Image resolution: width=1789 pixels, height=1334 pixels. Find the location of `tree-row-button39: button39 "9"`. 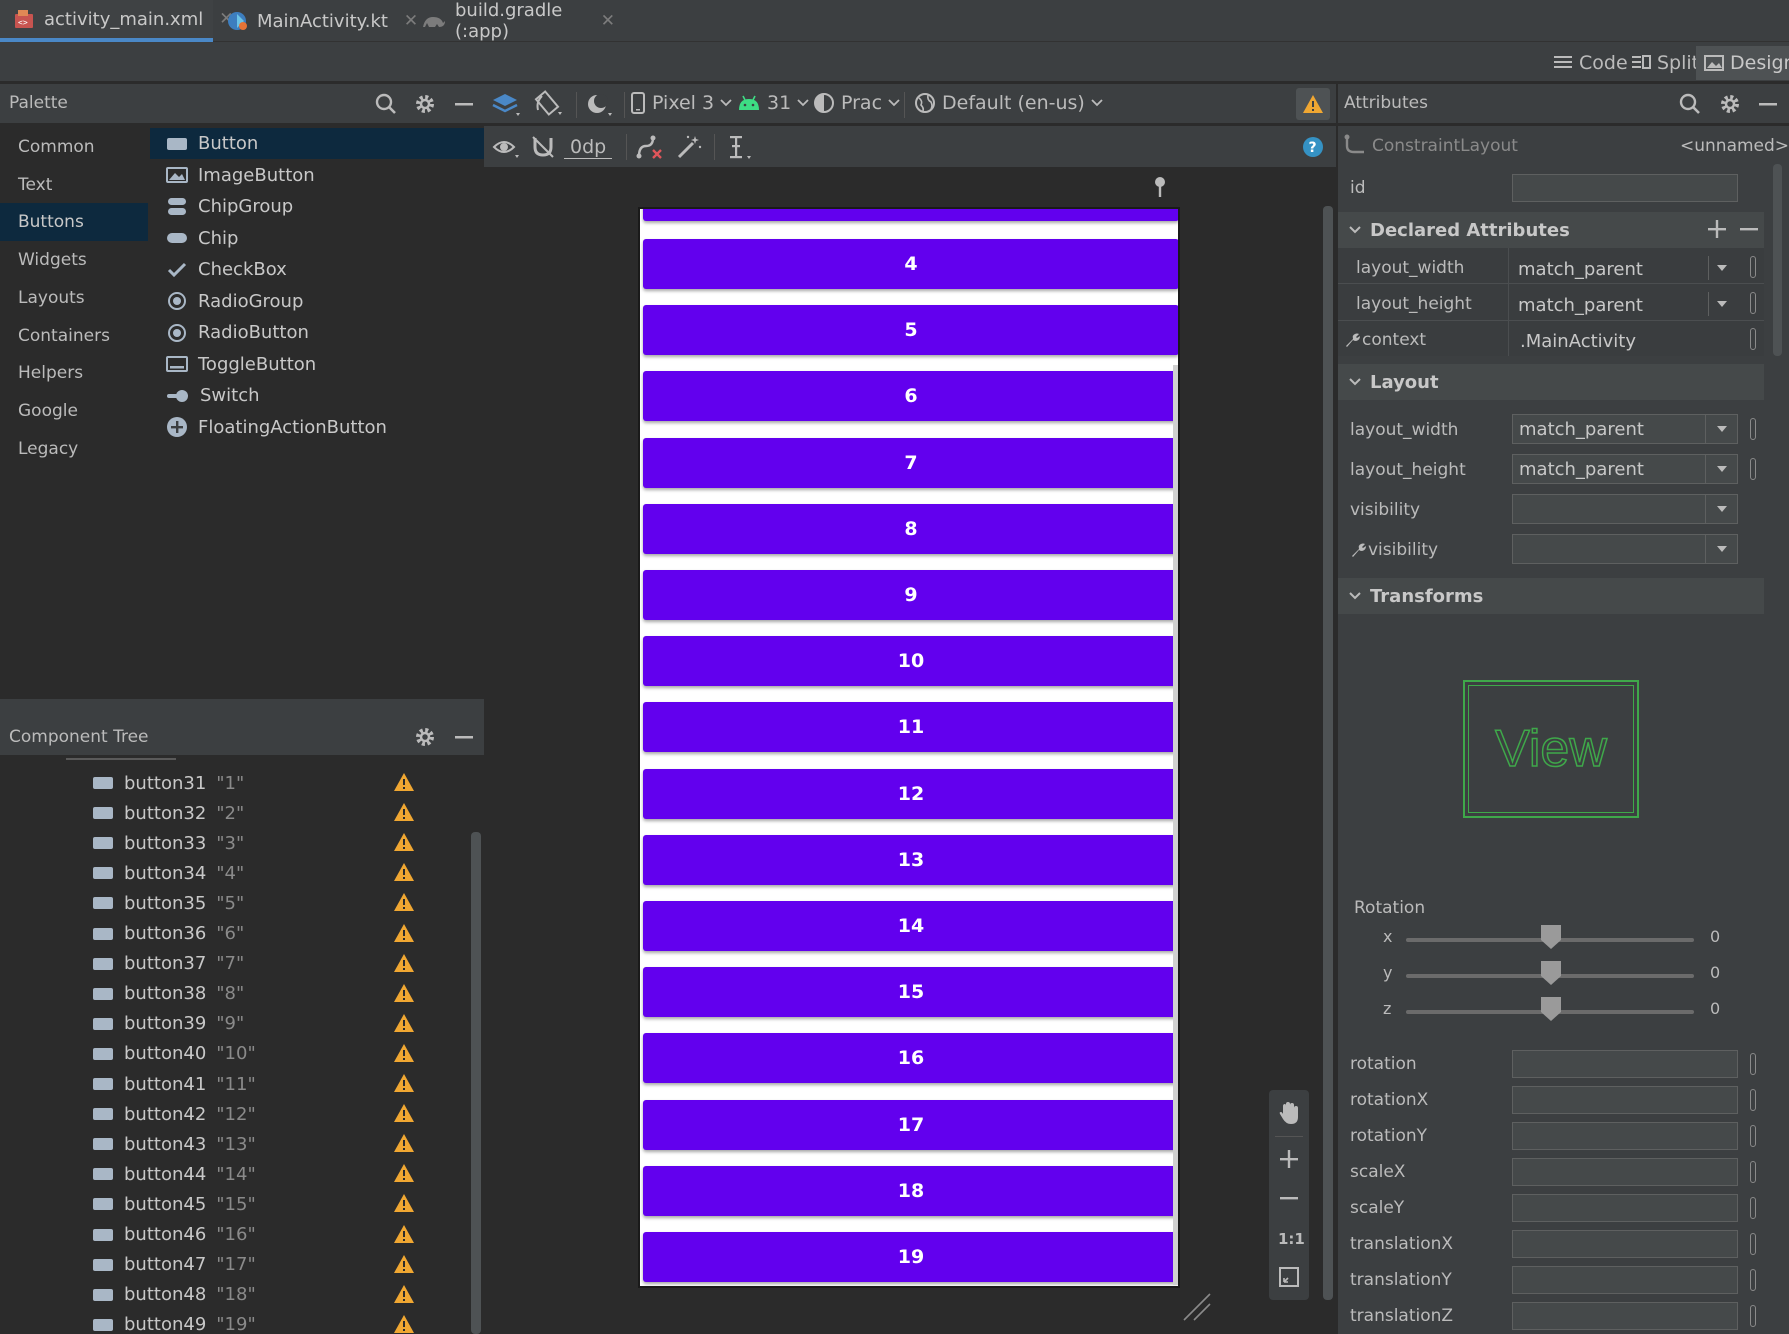

tree-row-button39: button39 "9" is located at coordinates (168, 1024).